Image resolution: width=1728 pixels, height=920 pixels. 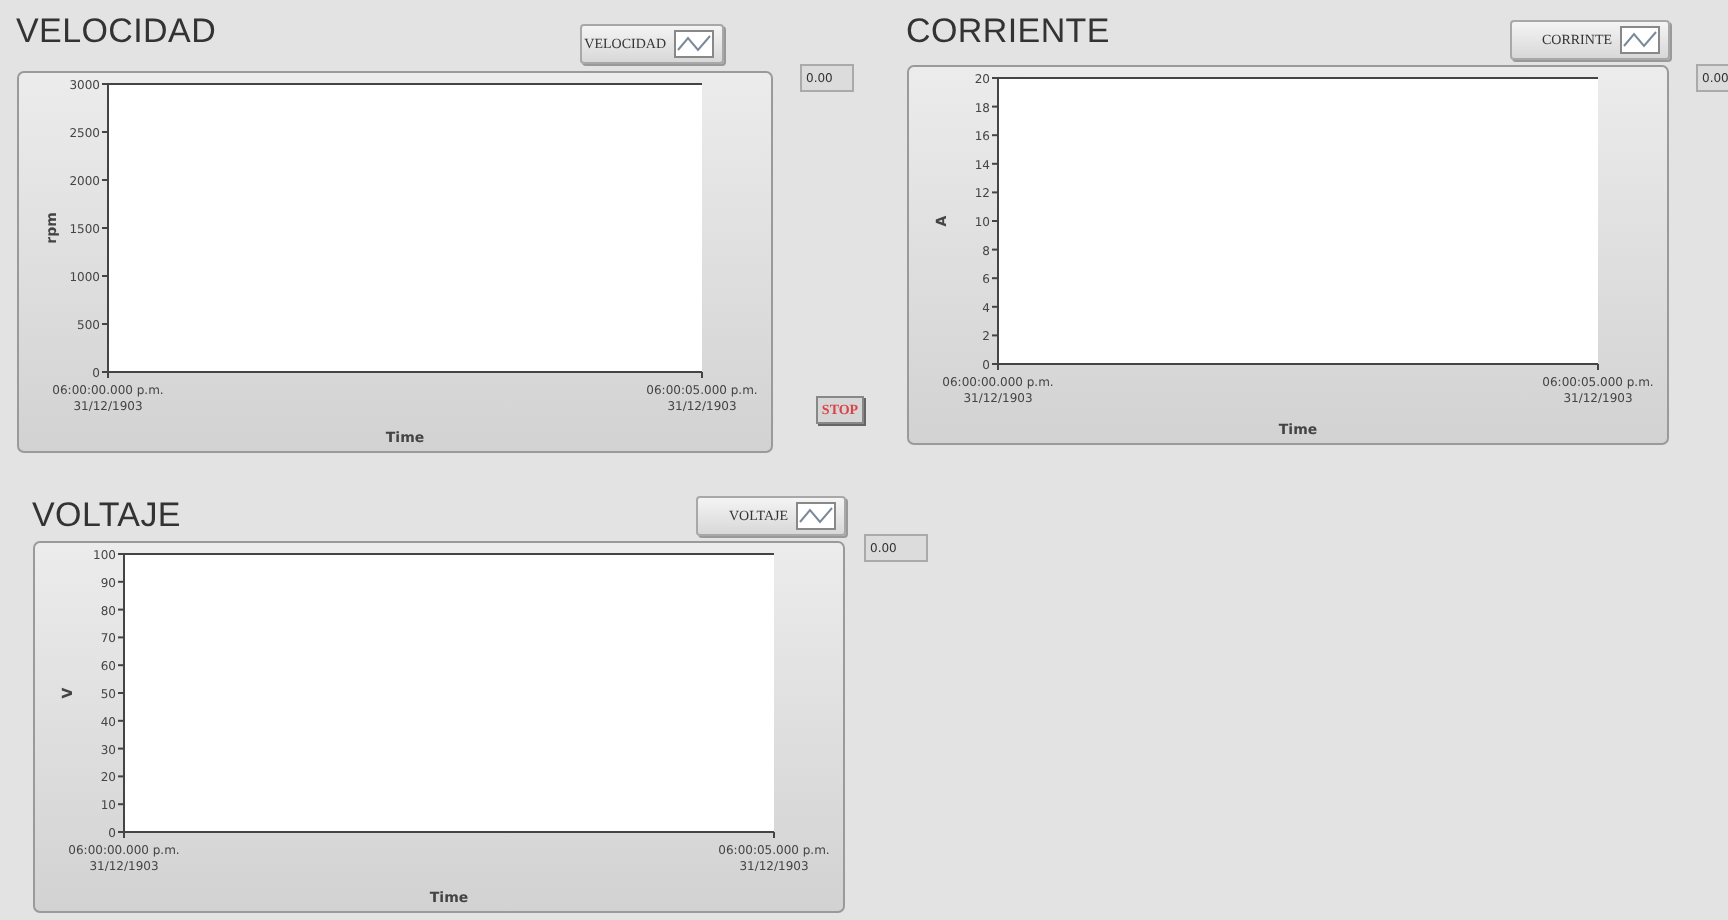 What do you see at coordinates (1008, 32) in the screenshot?
I see `chart-title: CORRIENTE` at bounding box center [1008, 32].